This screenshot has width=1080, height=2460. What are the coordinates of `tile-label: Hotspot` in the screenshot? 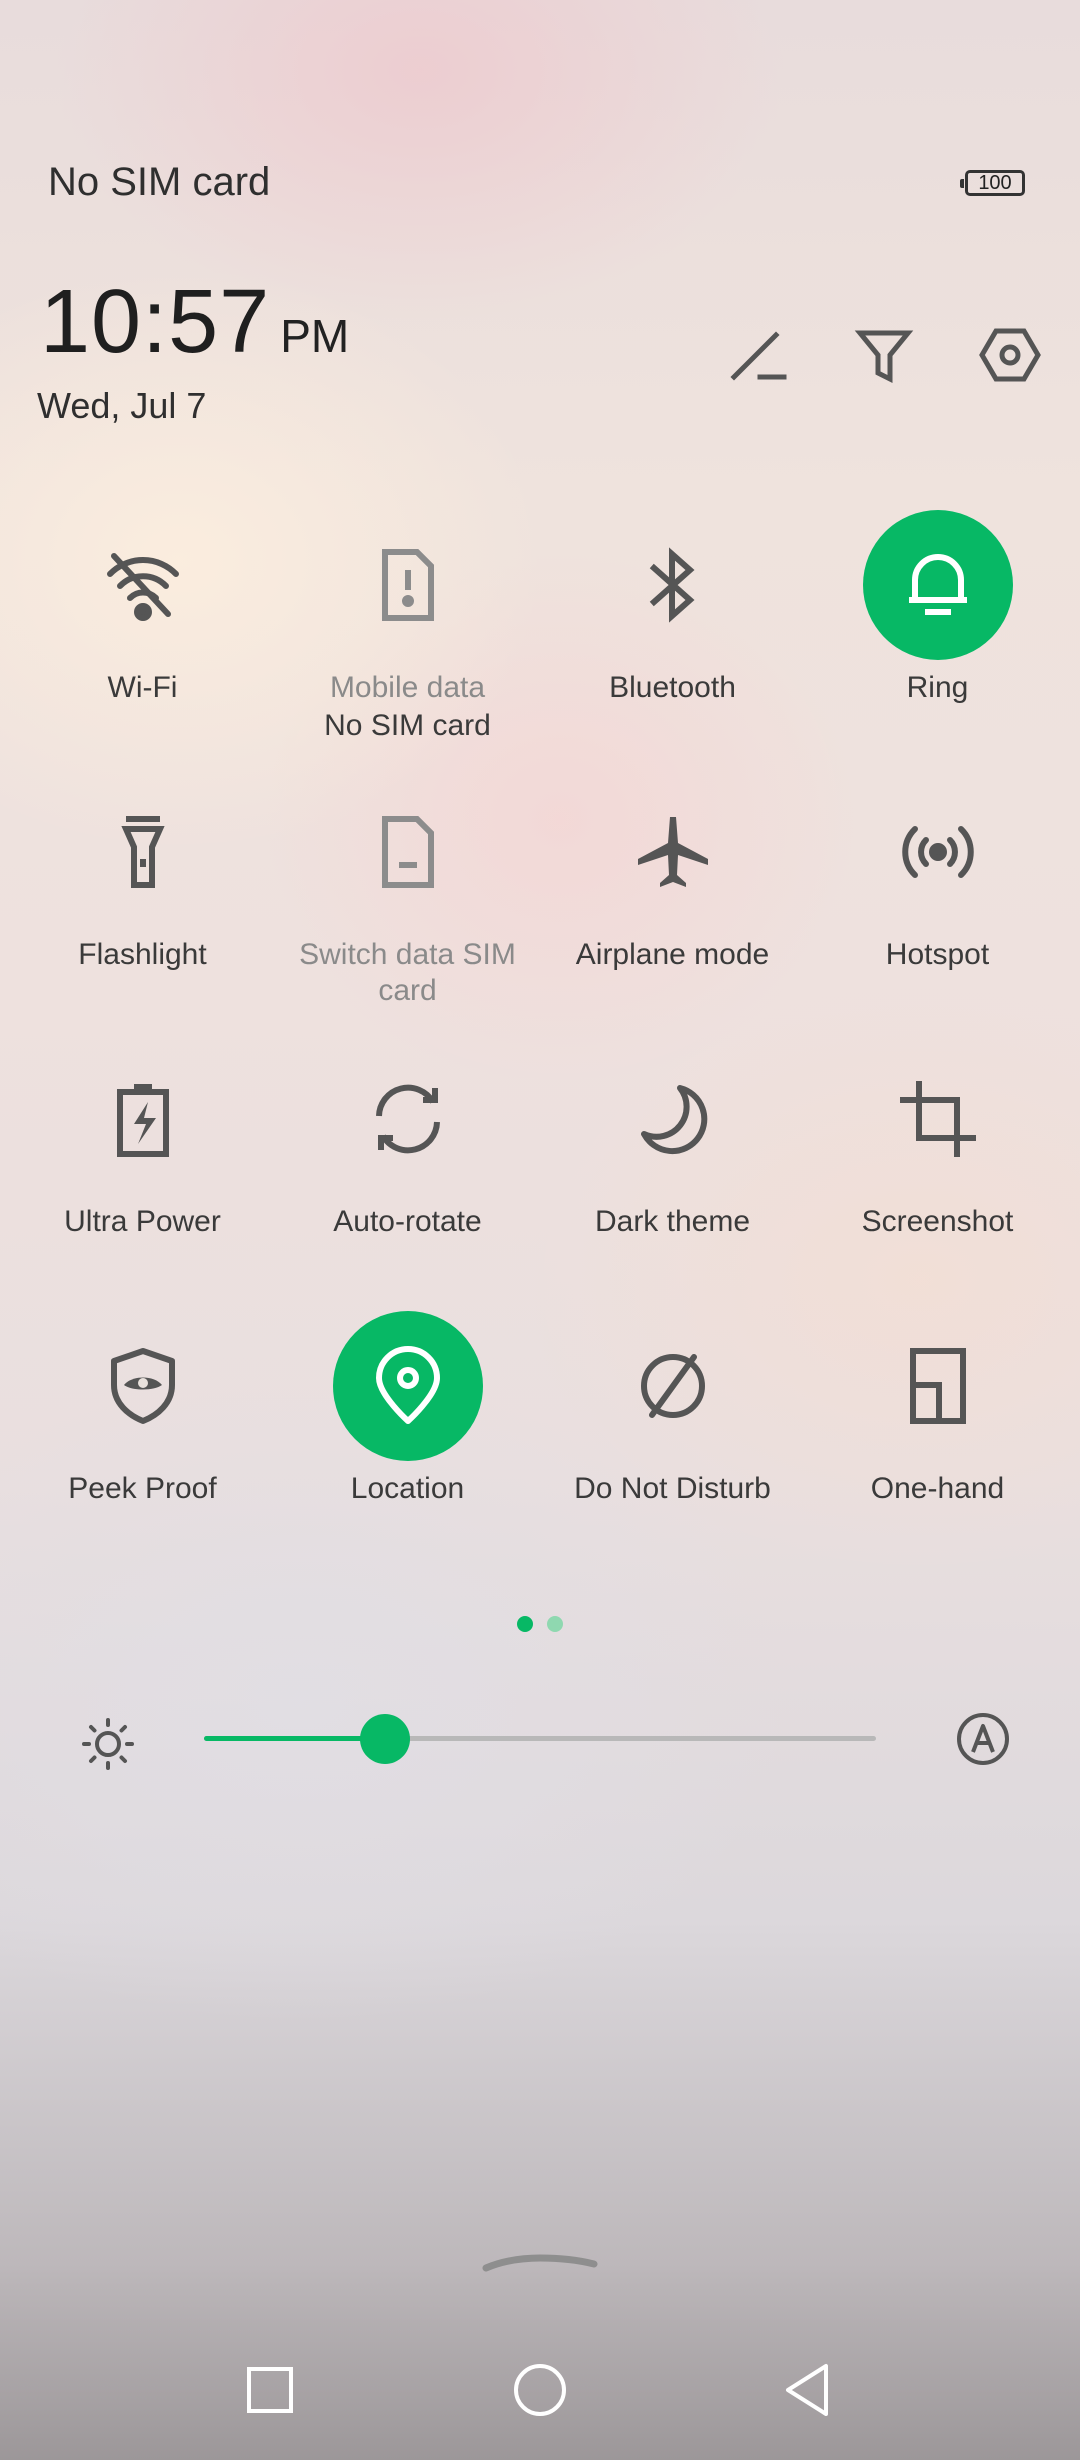 It's located at (937, 954).